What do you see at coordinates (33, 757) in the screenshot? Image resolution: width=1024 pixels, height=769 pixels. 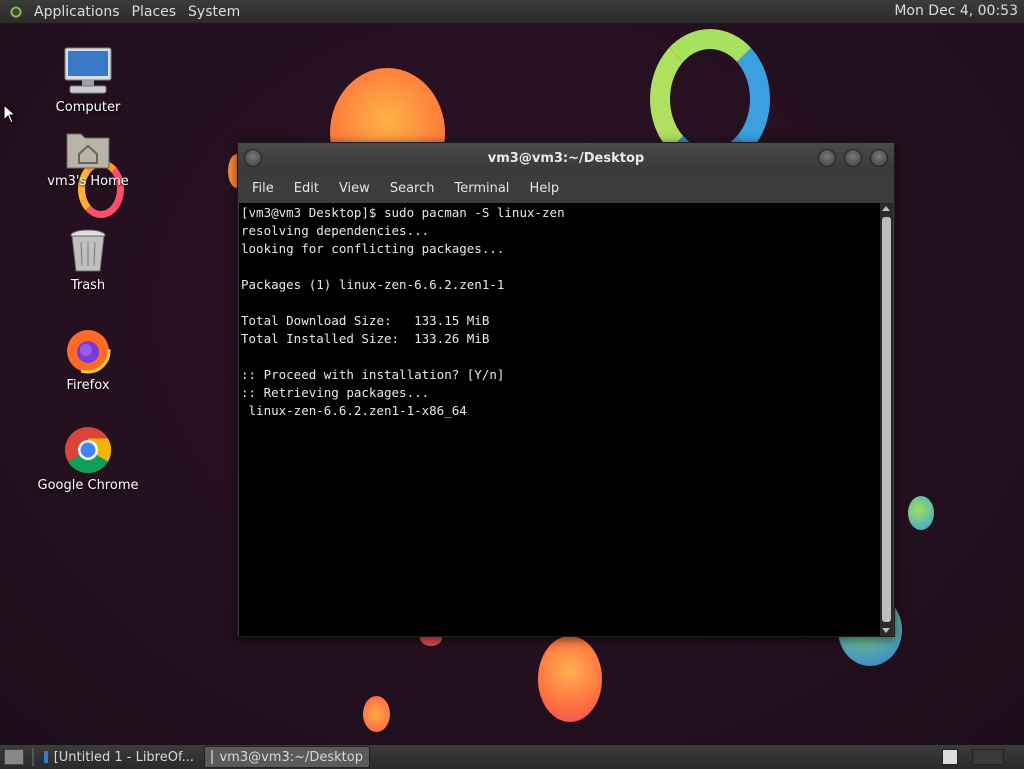 I see `panel-separator` at bounding box center [33, 757].